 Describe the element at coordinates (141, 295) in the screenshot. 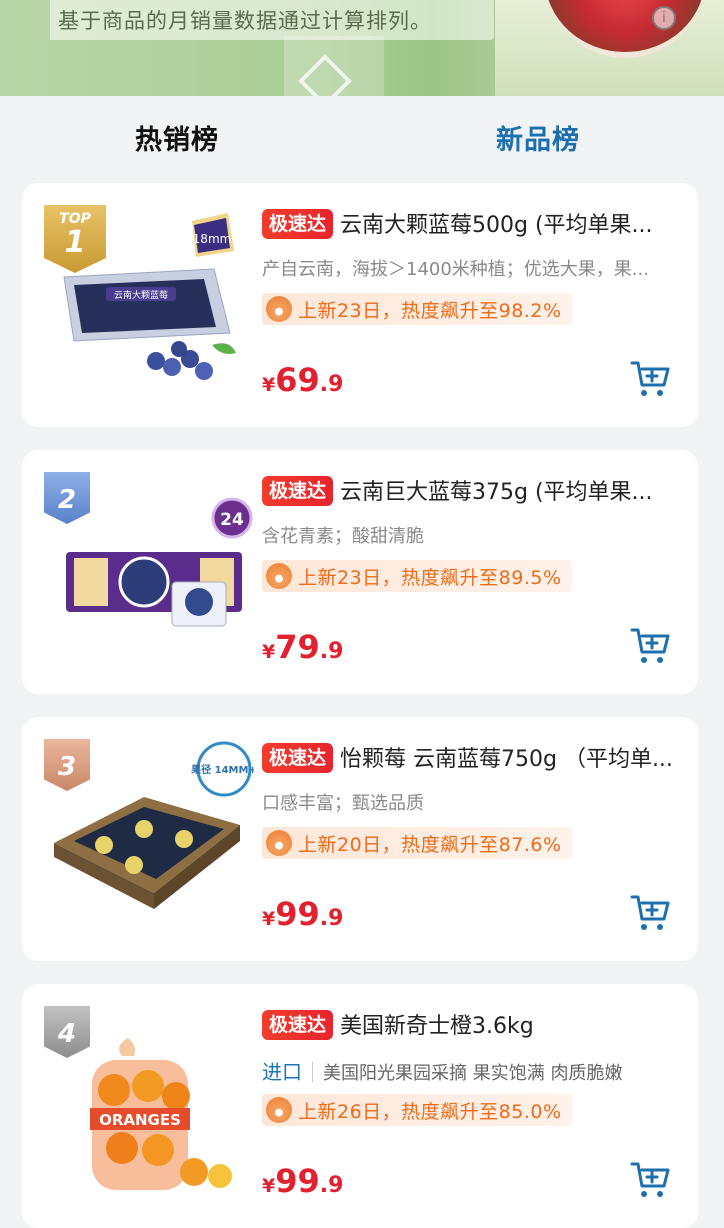

I see `box-caption: 云南大颗蓝莓` at that location.